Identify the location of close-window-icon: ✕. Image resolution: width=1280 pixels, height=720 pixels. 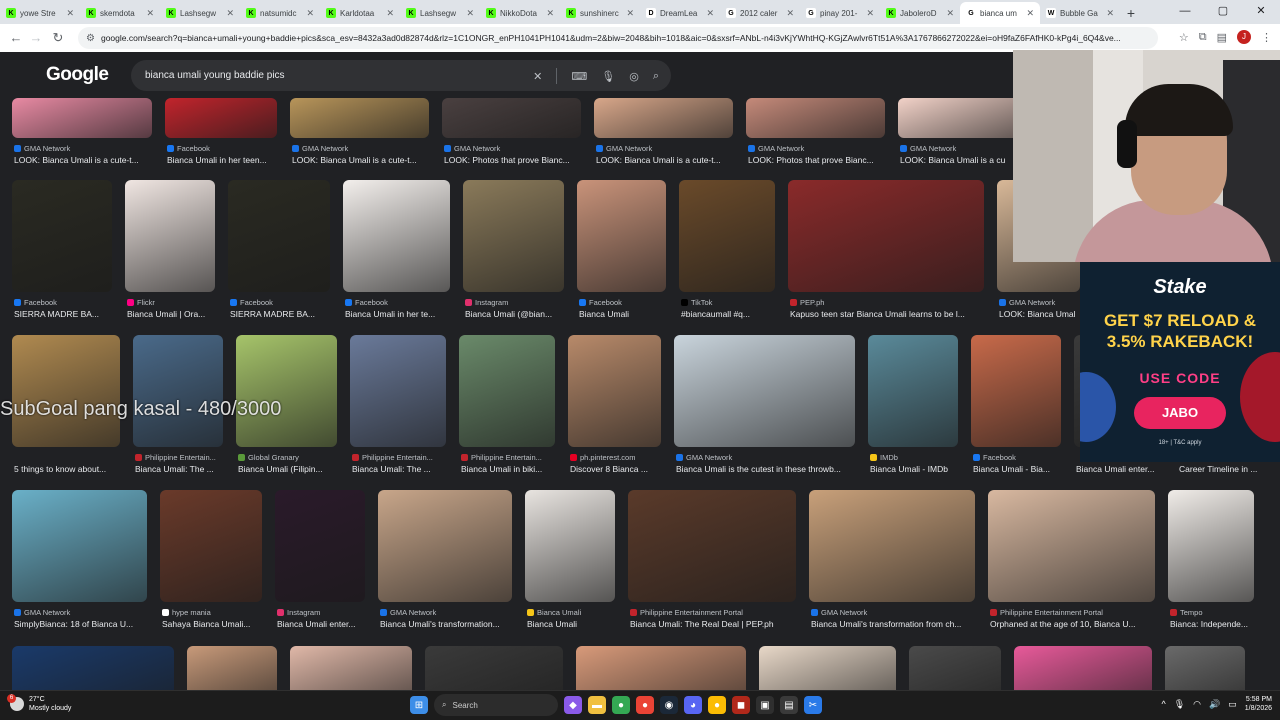
(1261, 12).